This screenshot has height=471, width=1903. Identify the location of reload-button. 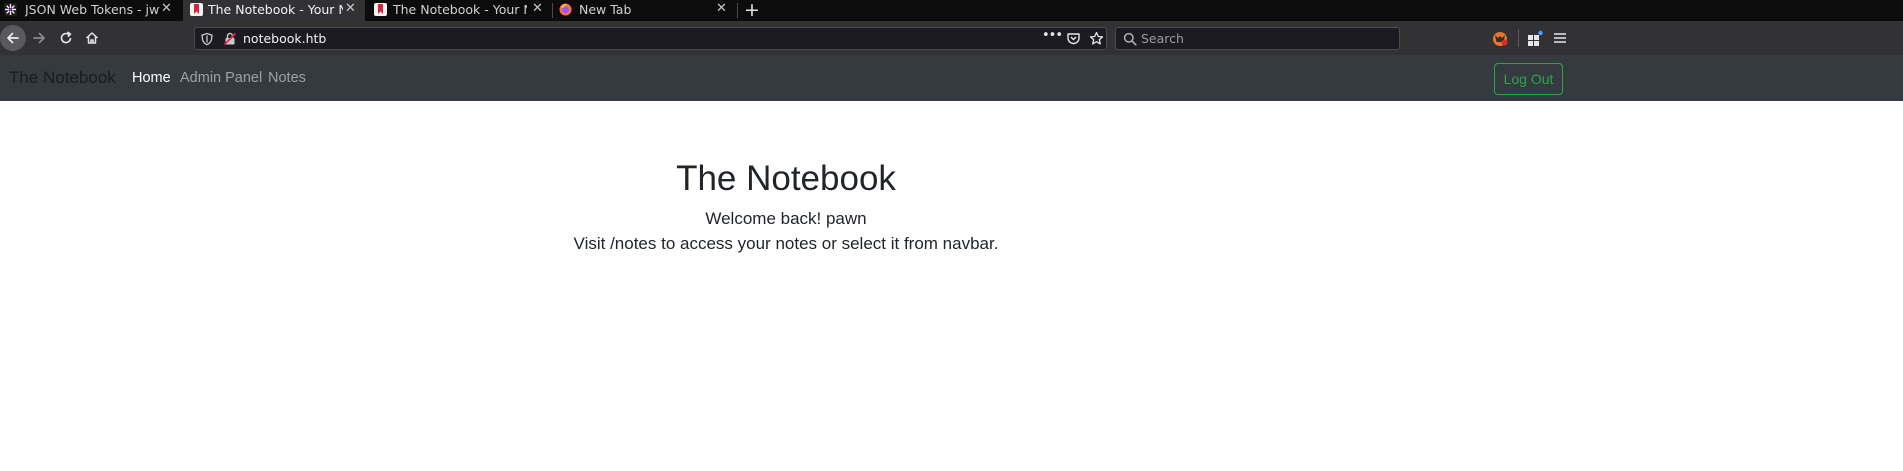
(66, 38).